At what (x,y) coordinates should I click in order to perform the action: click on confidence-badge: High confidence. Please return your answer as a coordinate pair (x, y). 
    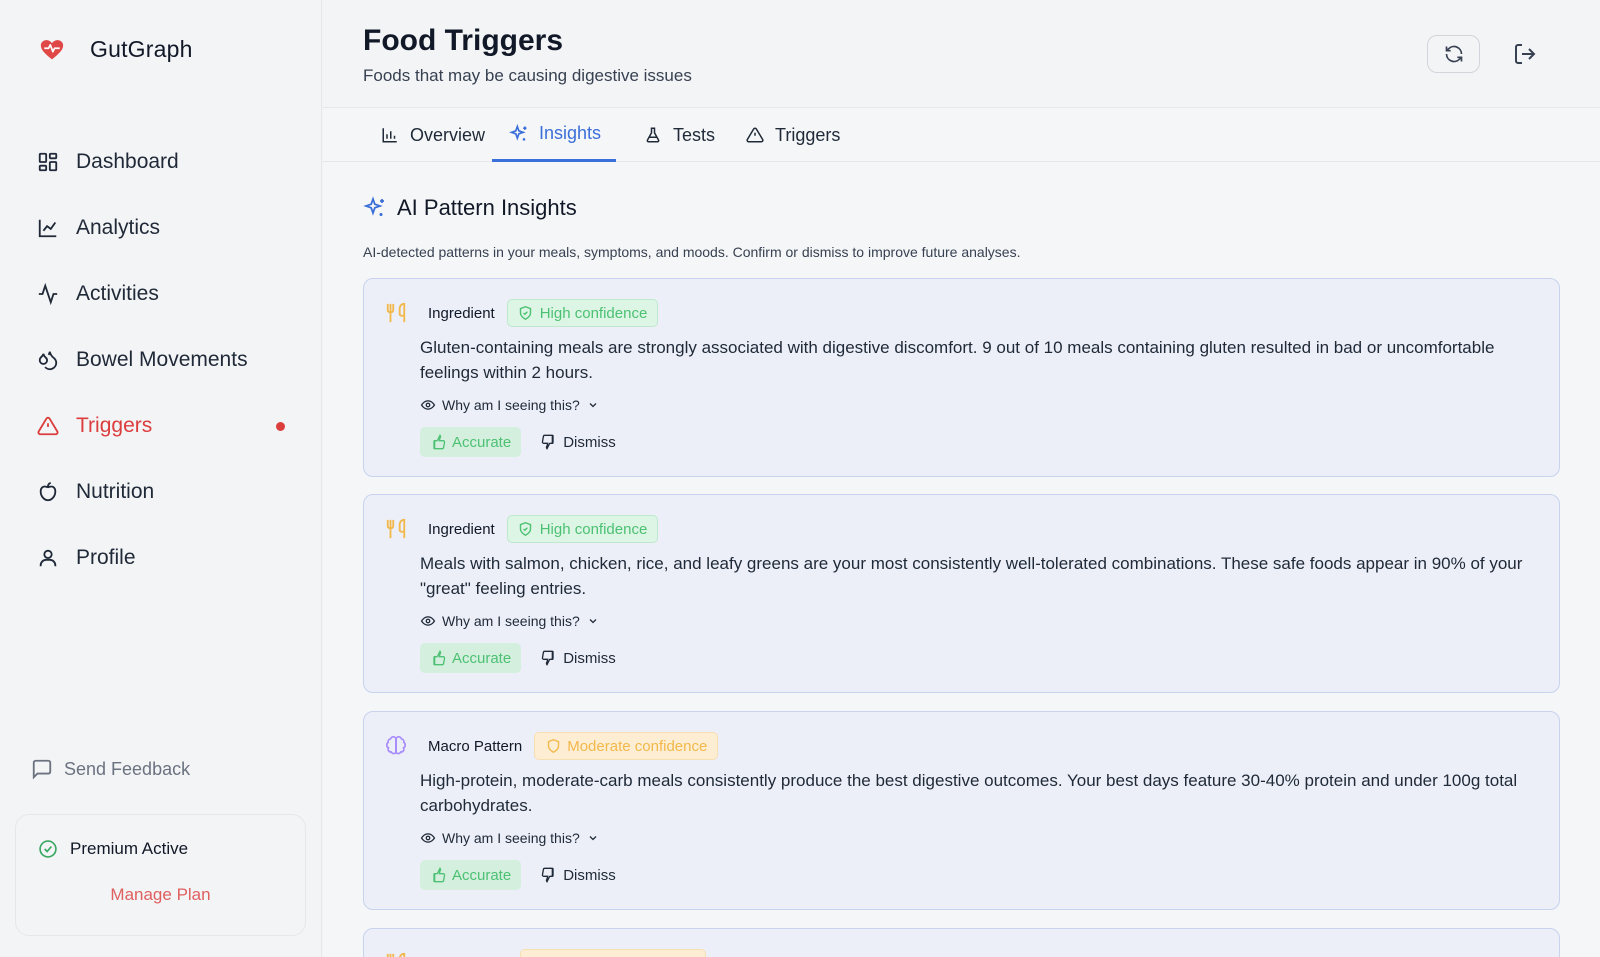
    Looking at the image, I should click on (582, 529).